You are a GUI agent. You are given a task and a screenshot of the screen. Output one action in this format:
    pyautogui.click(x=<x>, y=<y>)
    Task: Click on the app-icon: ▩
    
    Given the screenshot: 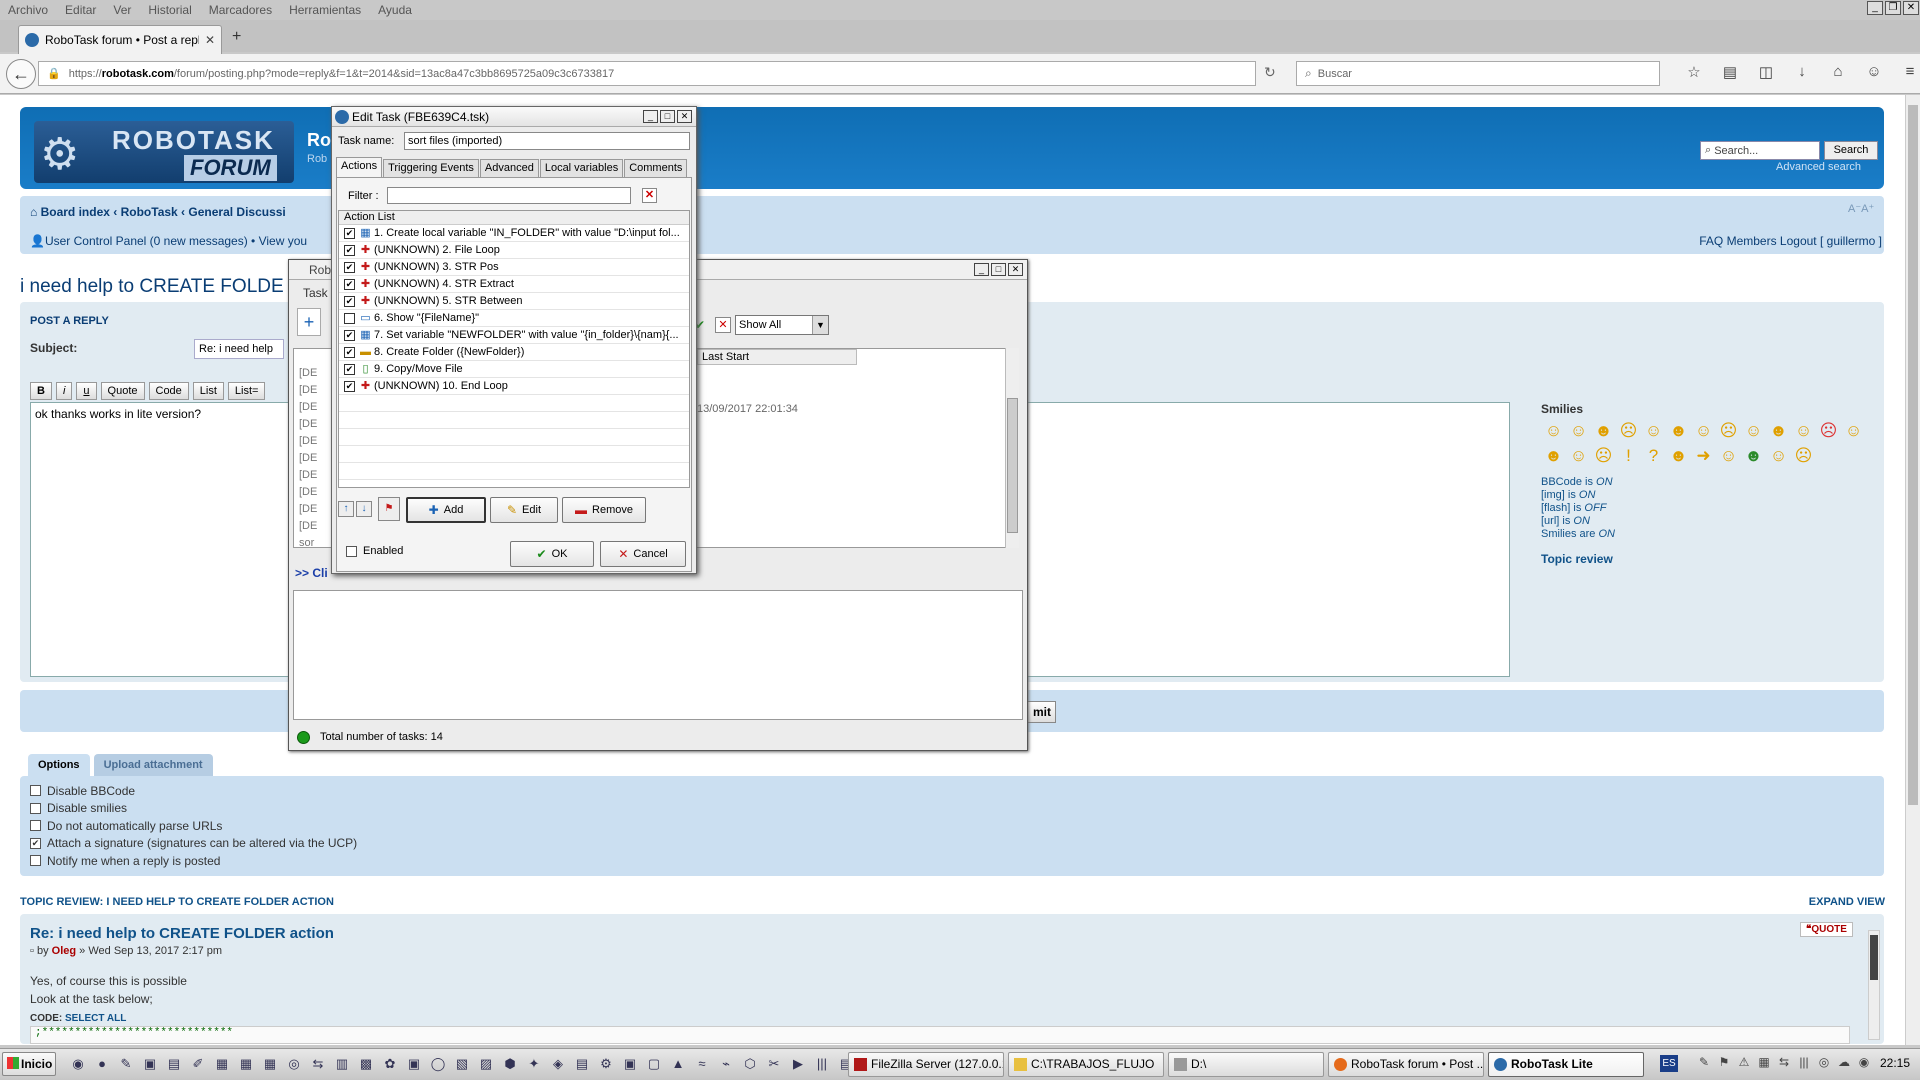 What is the action you would take?
    pyautogui.click(x=366, y=1064)
    